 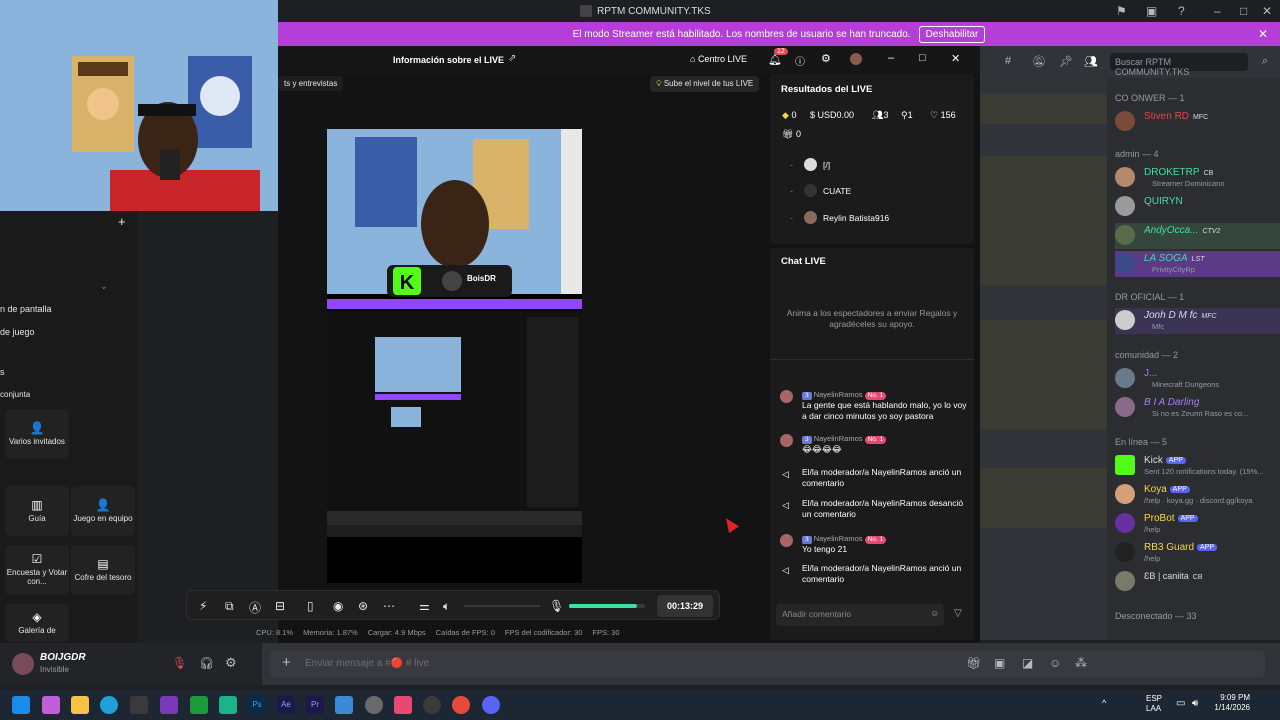 What do you see at coordinates (104, 286) in the screenshot?
I see `chevron-down-icon: ⌄` at bounding box center [104, 286].